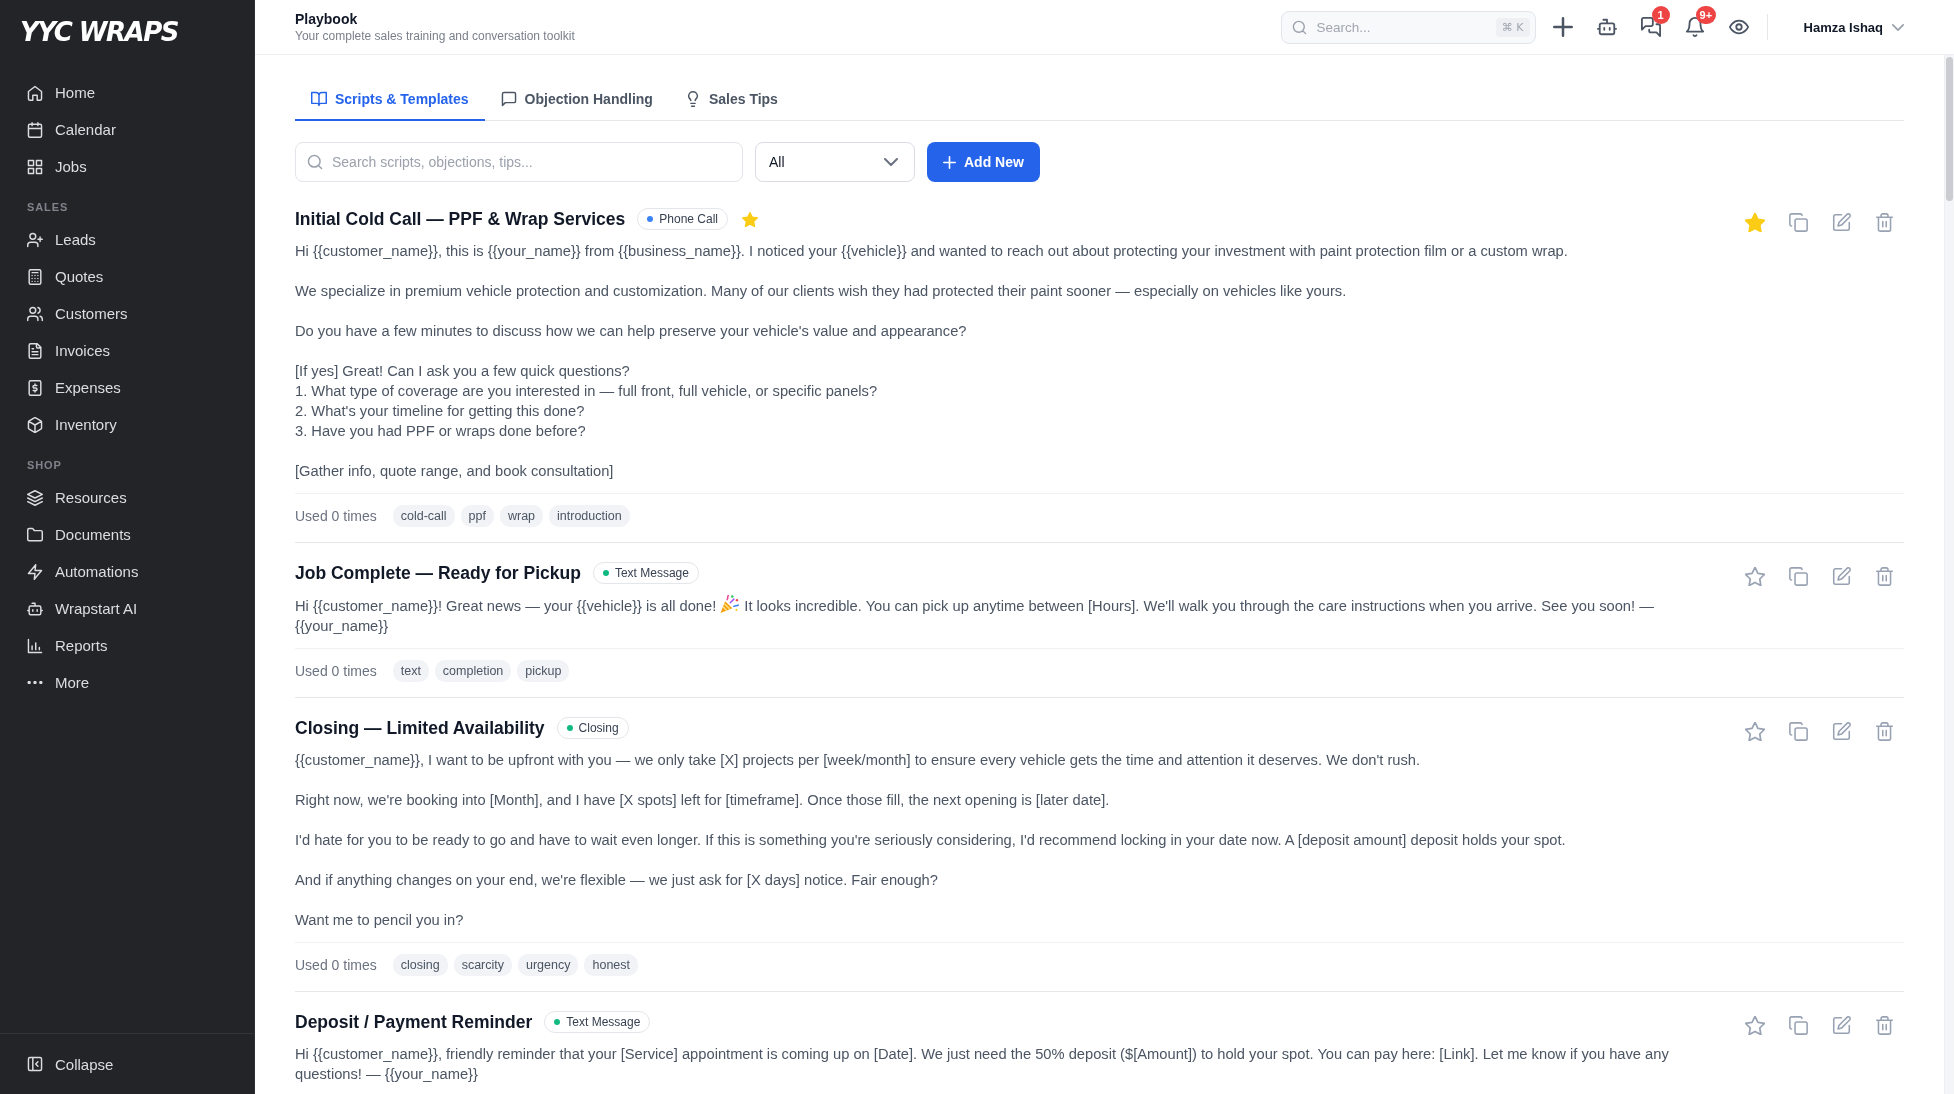 This screenshot has width=1954, height=1094. Describe the element at coordinates (1738, 27) in the screenshot. I see `eye-icon` at that location.